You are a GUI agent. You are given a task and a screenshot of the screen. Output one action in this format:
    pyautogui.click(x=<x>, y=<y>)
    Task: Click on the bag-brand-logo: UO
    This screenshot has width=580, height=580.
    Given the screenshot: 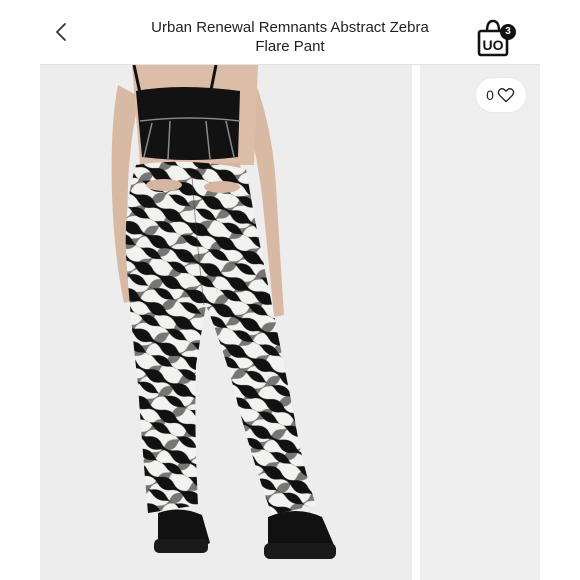 What is the action you would take?
    pyautogui.click(x=493, y=45)
    